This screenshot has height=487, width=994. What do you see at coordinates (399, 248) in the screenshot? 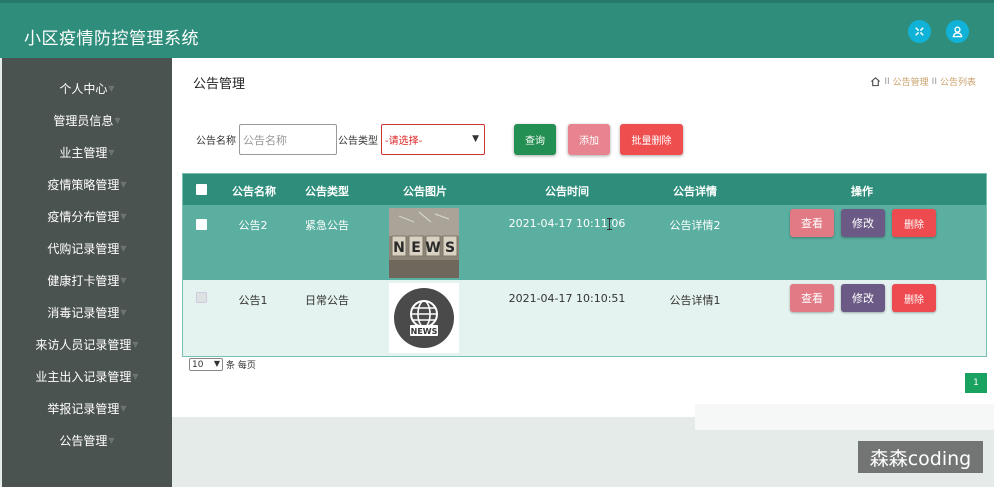
I see `svg-text: N` at bounding box center [399, 248].